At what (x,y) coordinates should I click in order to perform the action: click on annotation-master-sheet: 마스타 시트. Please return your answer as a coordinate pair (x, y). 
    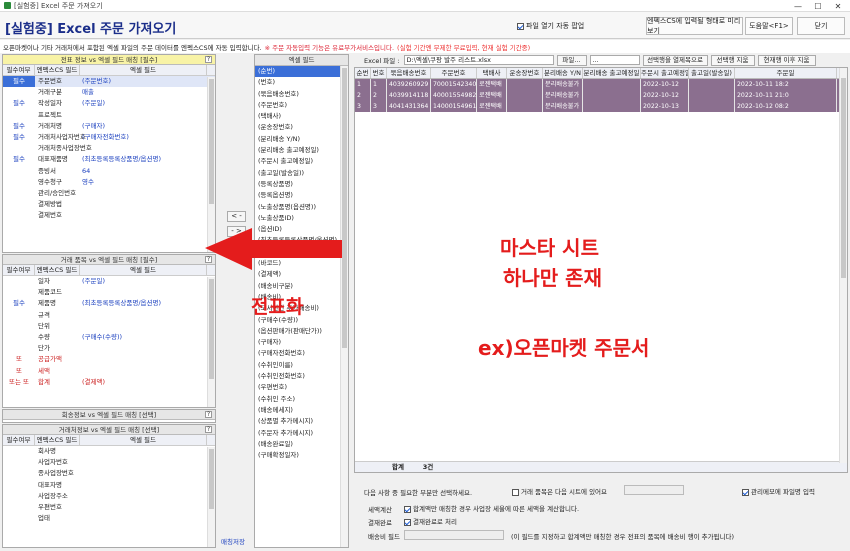
    Looking at the image, I should click on (549, 248).